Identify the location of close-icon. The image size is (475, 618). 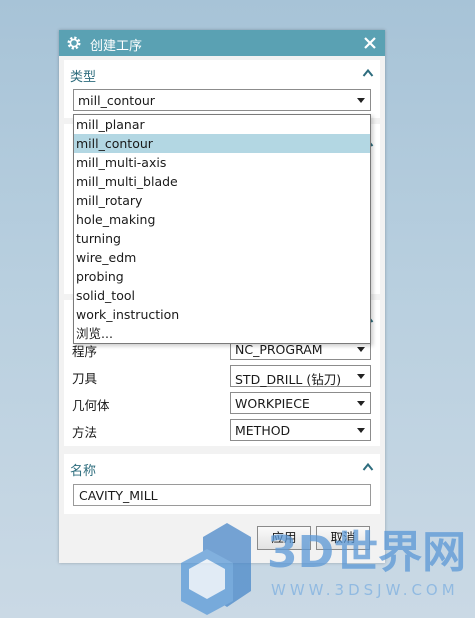
(370, 43).